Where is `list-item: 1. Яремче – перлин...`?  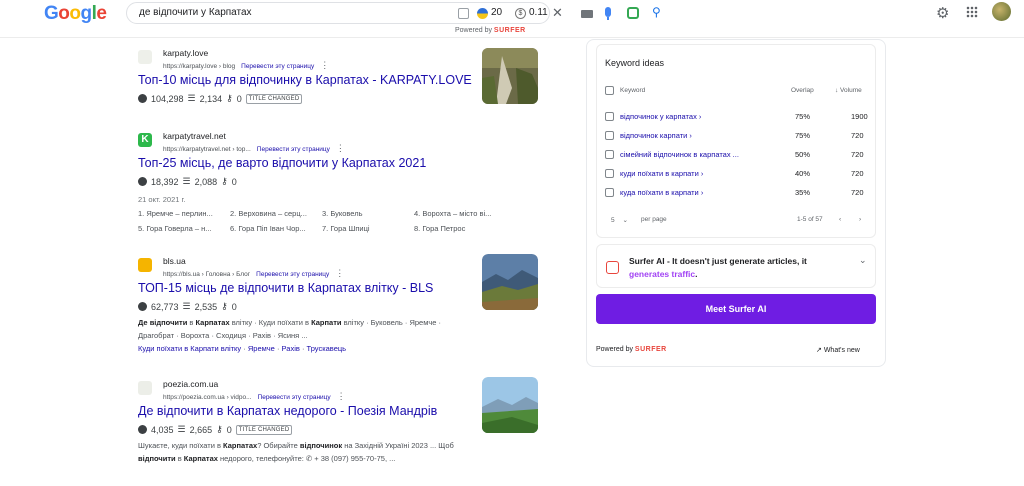
list-item: 1. Яремче – перлин... is located at coordinates (184, 213).